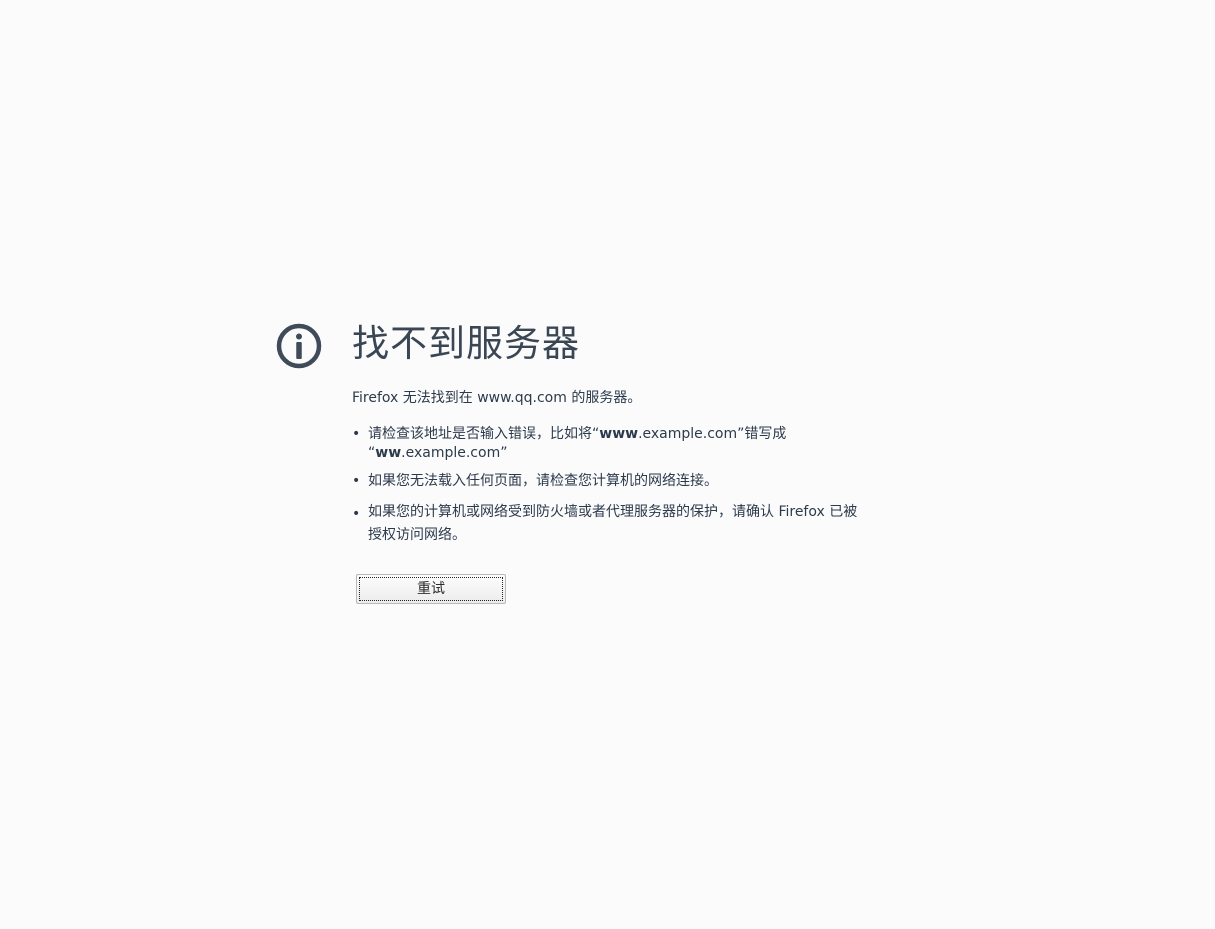 This screenshot has height=929, width=1215. What do you see at coordinates (466, 343) in the screenshot?
I see `page-title: 找不到服务器` at bounding box center [466, 343].